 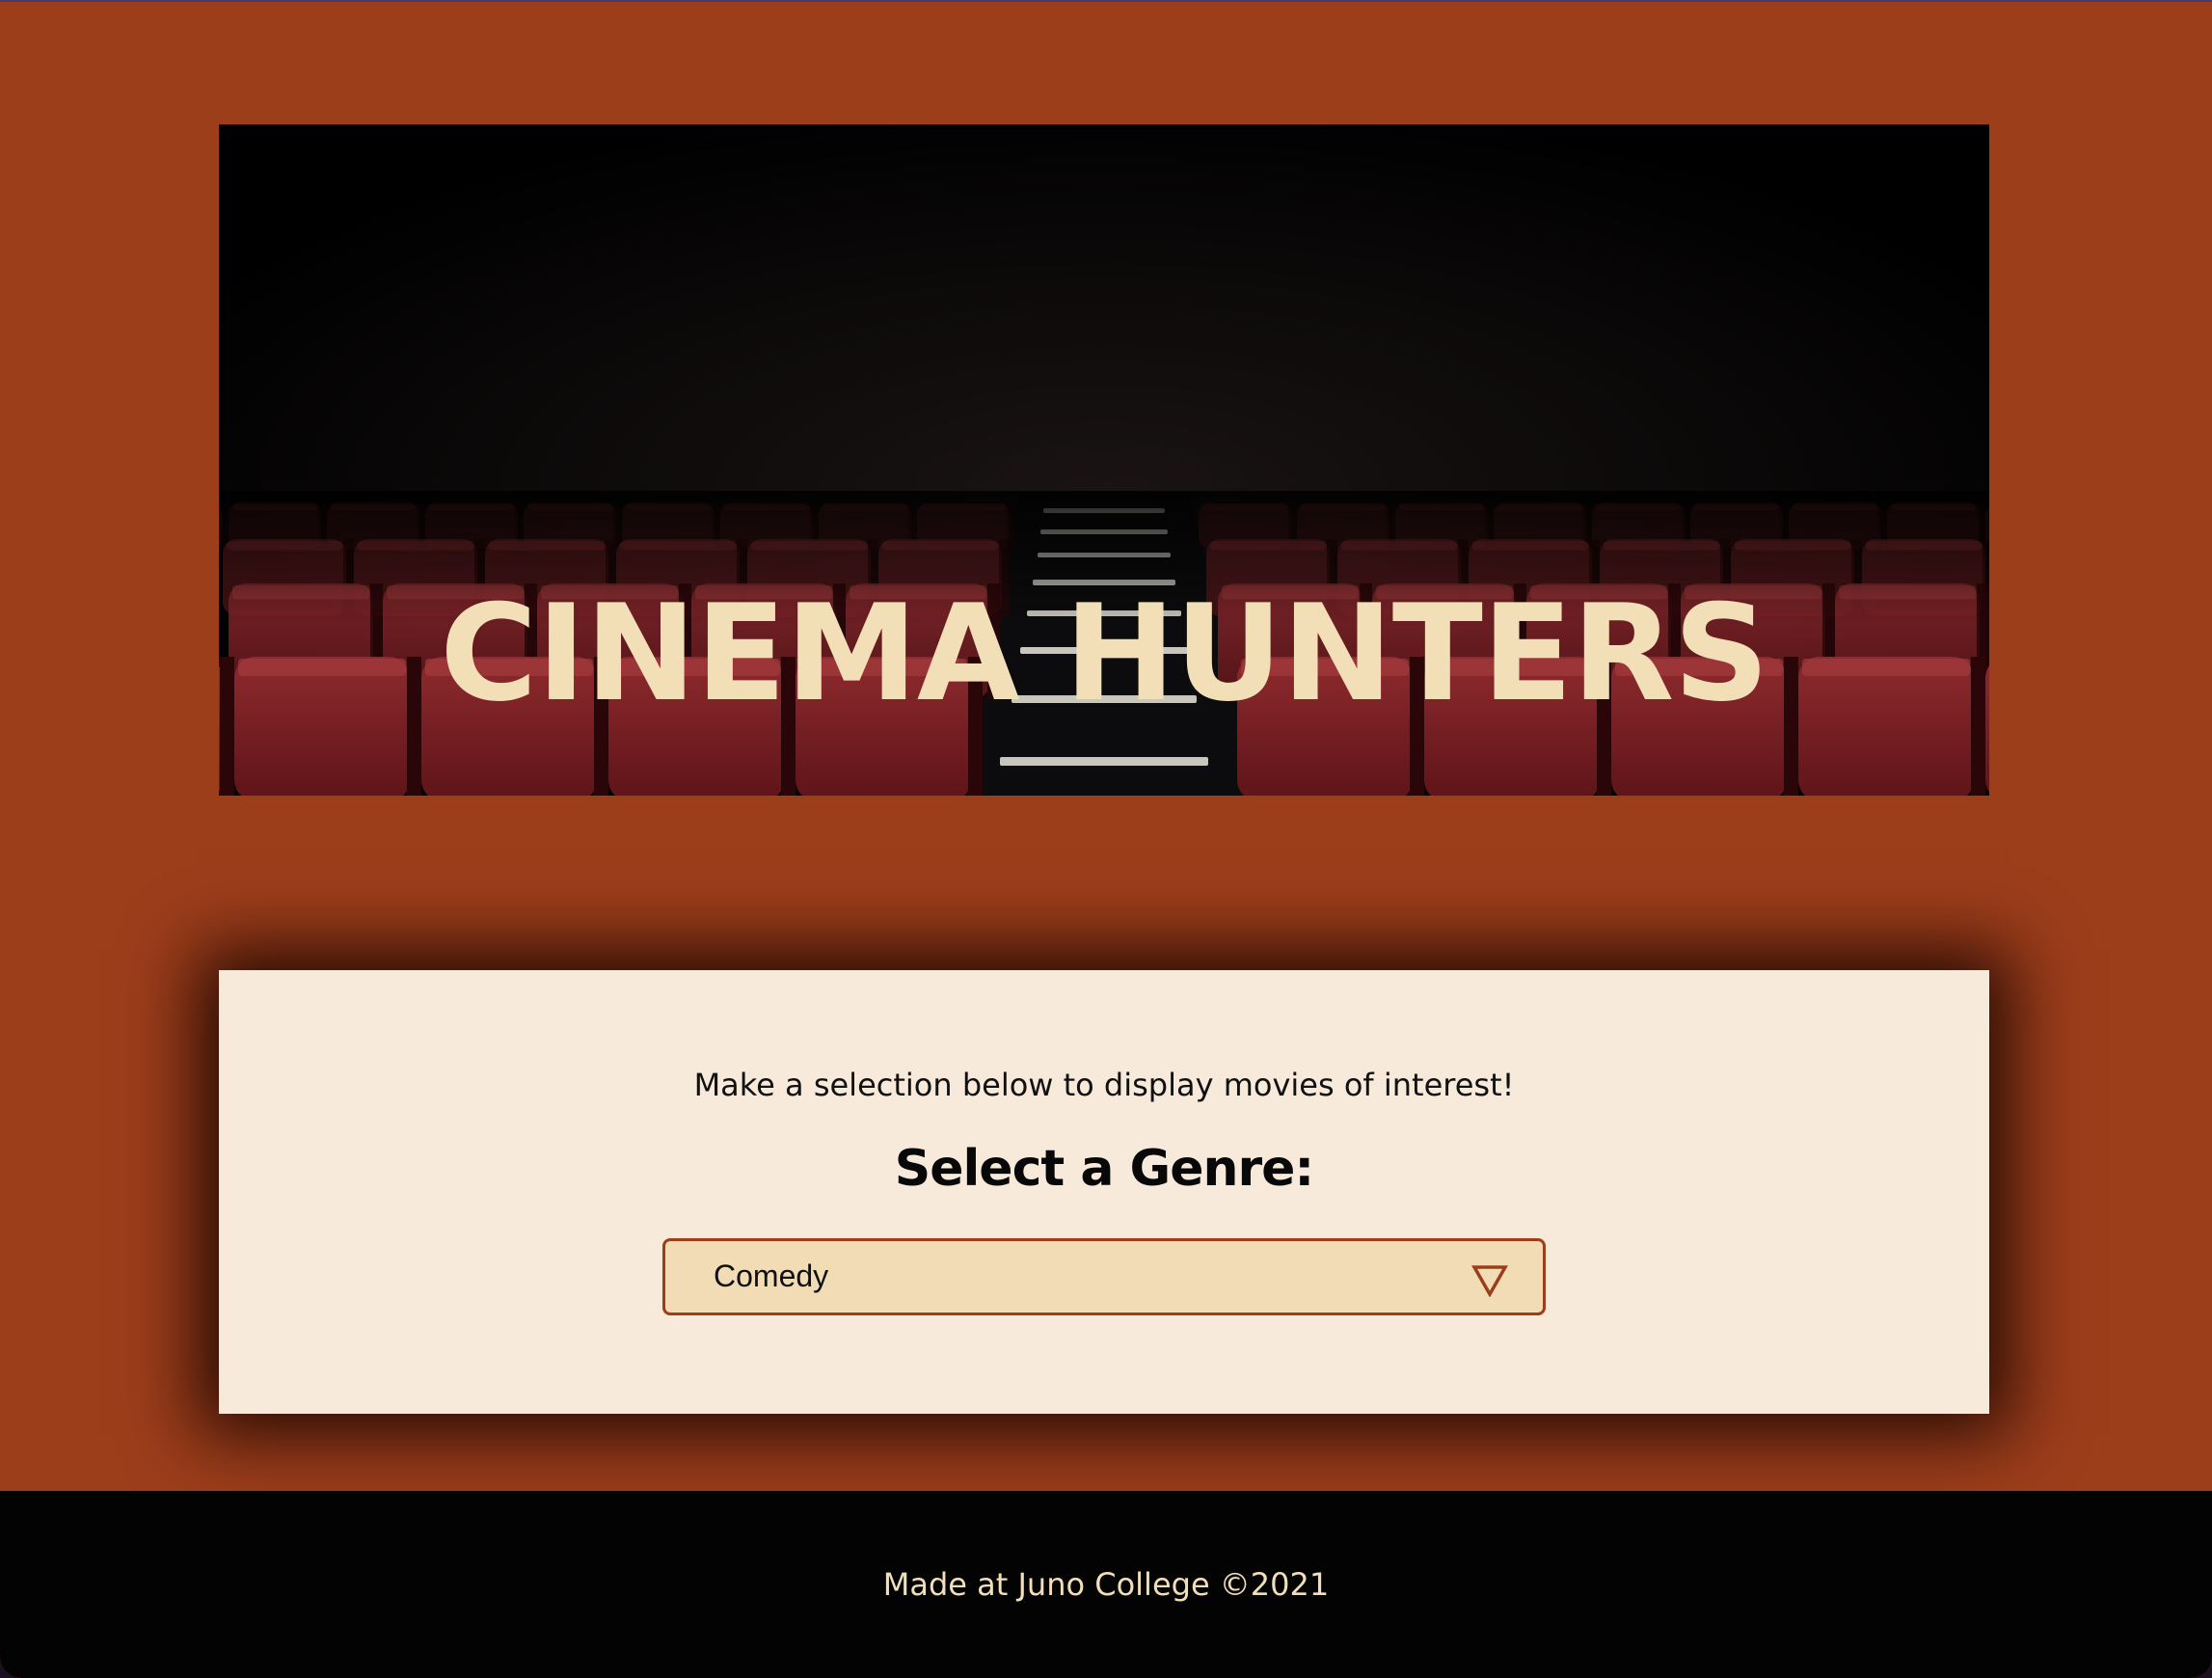 I want to click on genre-select: Comedy, so click(x=1104, y=1276).